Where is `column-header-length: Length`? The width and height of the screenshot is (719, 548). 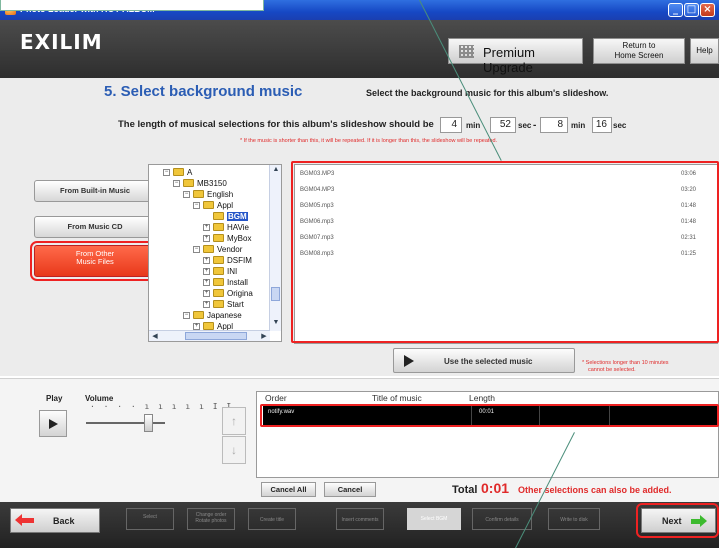 column-header-length: Length is located at coordinates (482, 398).